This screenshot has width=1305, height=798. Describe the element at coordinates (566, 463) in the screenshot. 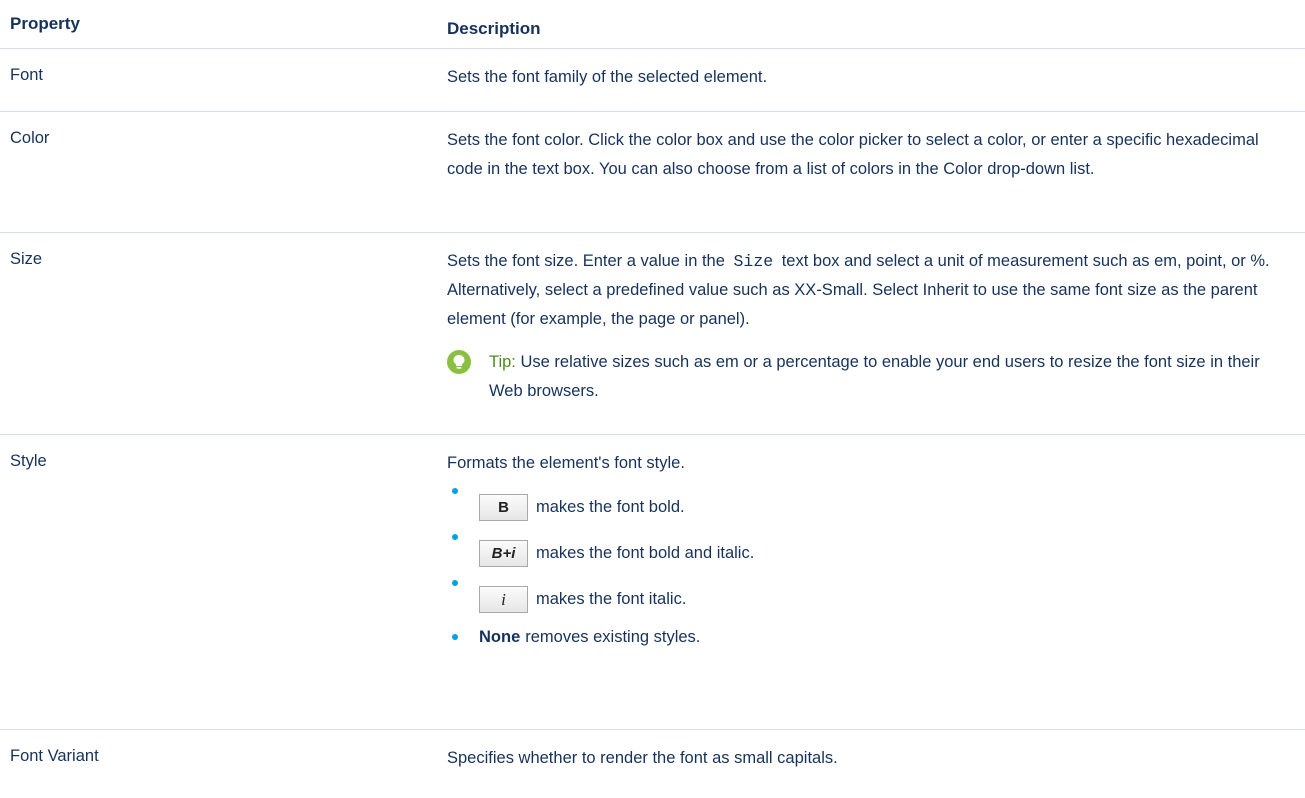

I see `style-intro: Formats the element's font style.` at that location.